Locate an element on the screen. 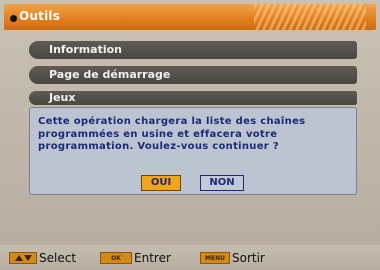 The image size is (380, 270). menu-item-information: Information is located at coordinates (193, 50).